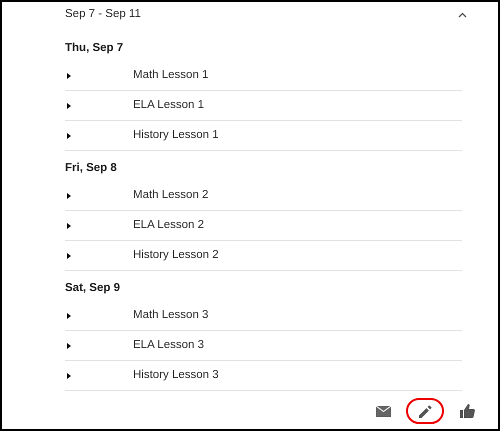  I want to click on pencil-icon, so click(425, 411).